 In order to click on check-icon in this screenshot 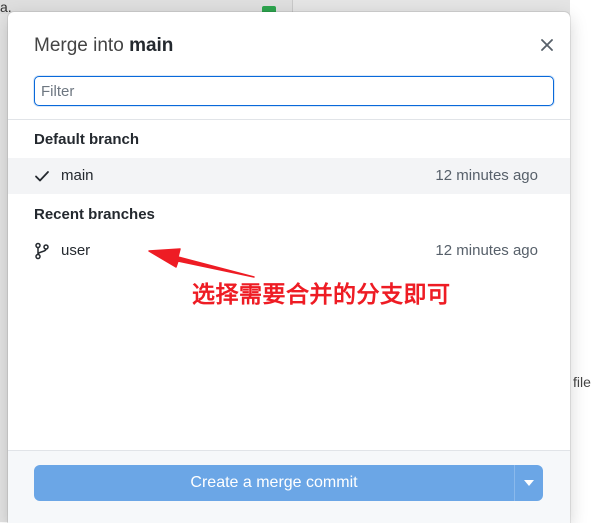, I will do `click(42, 176)`.